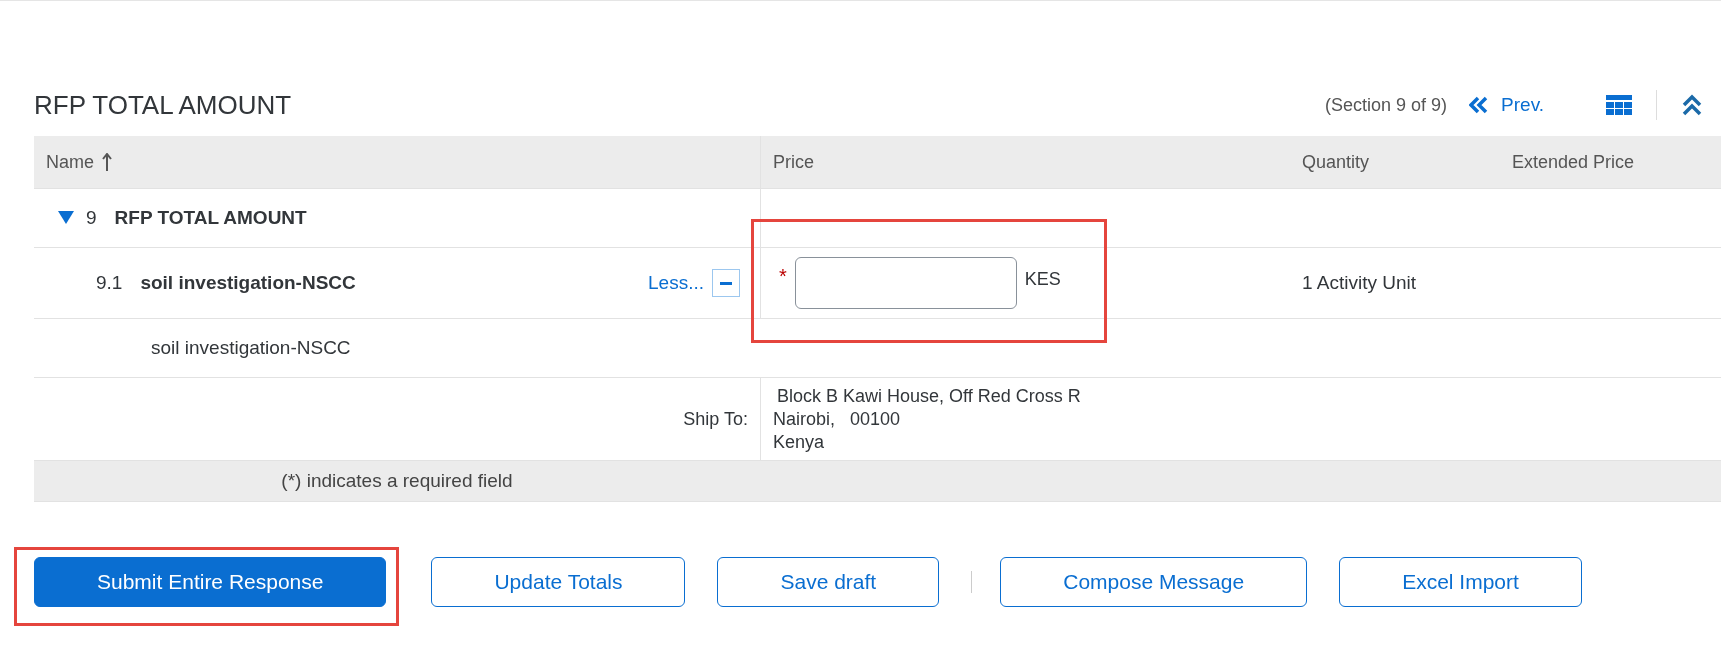 The height and width of the screenshot is (650, 1721). Describe the element at coordinates (837, 419) in the screenshot. I see `address-line: Nairobi, 00100` at that location.